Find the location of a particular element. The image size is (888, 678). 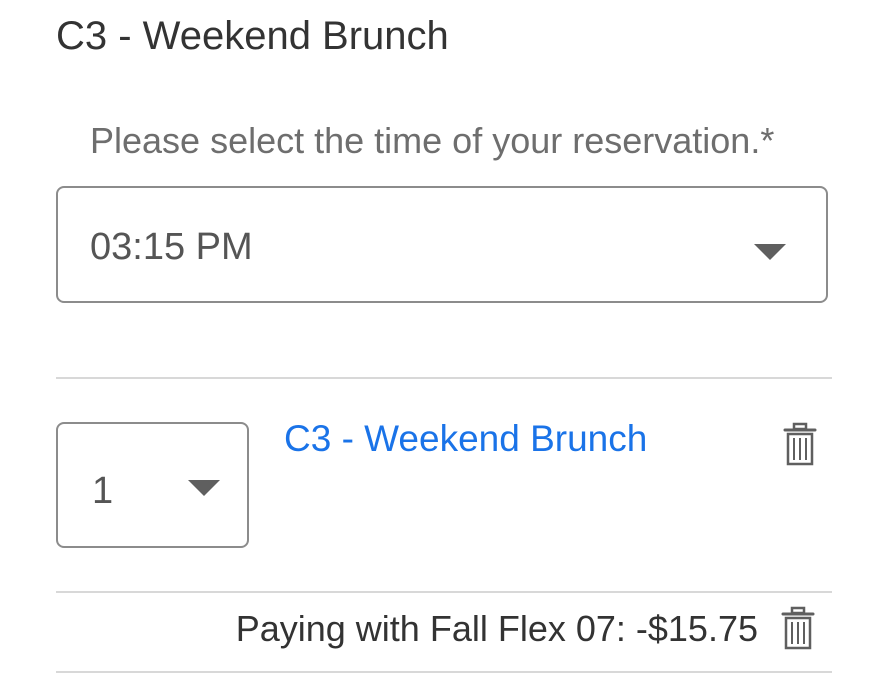

cart-item-link: C3 - Weekend Brunch is located at coordinates (465, 439).